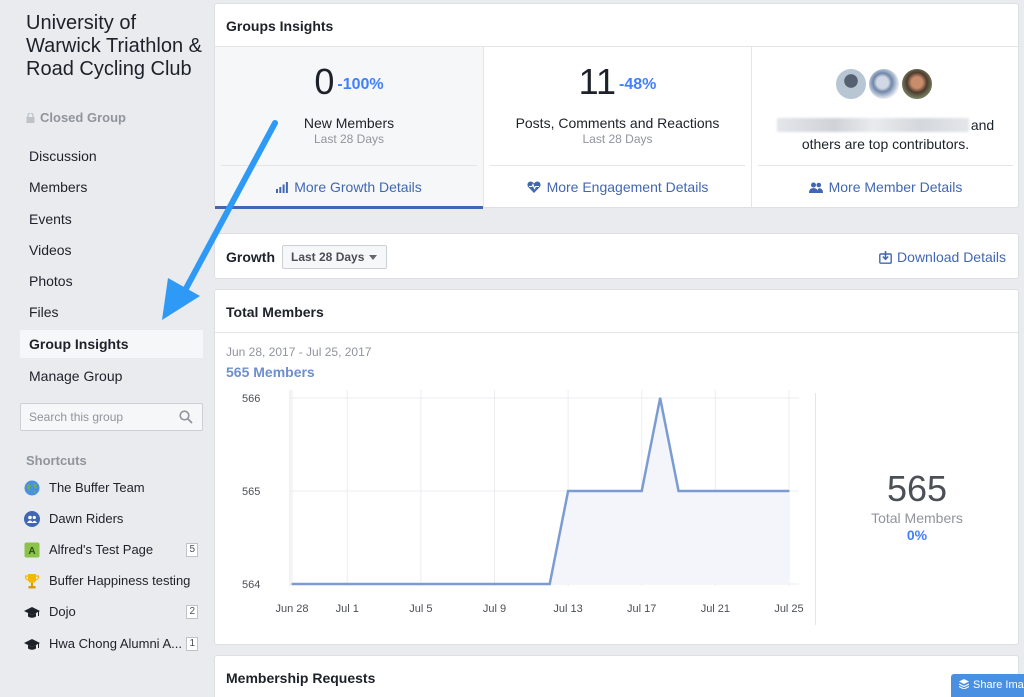 The height and width of the screenshot is (697, 1024). I want to click on download-details-link: Download Details, so click(942, 257).